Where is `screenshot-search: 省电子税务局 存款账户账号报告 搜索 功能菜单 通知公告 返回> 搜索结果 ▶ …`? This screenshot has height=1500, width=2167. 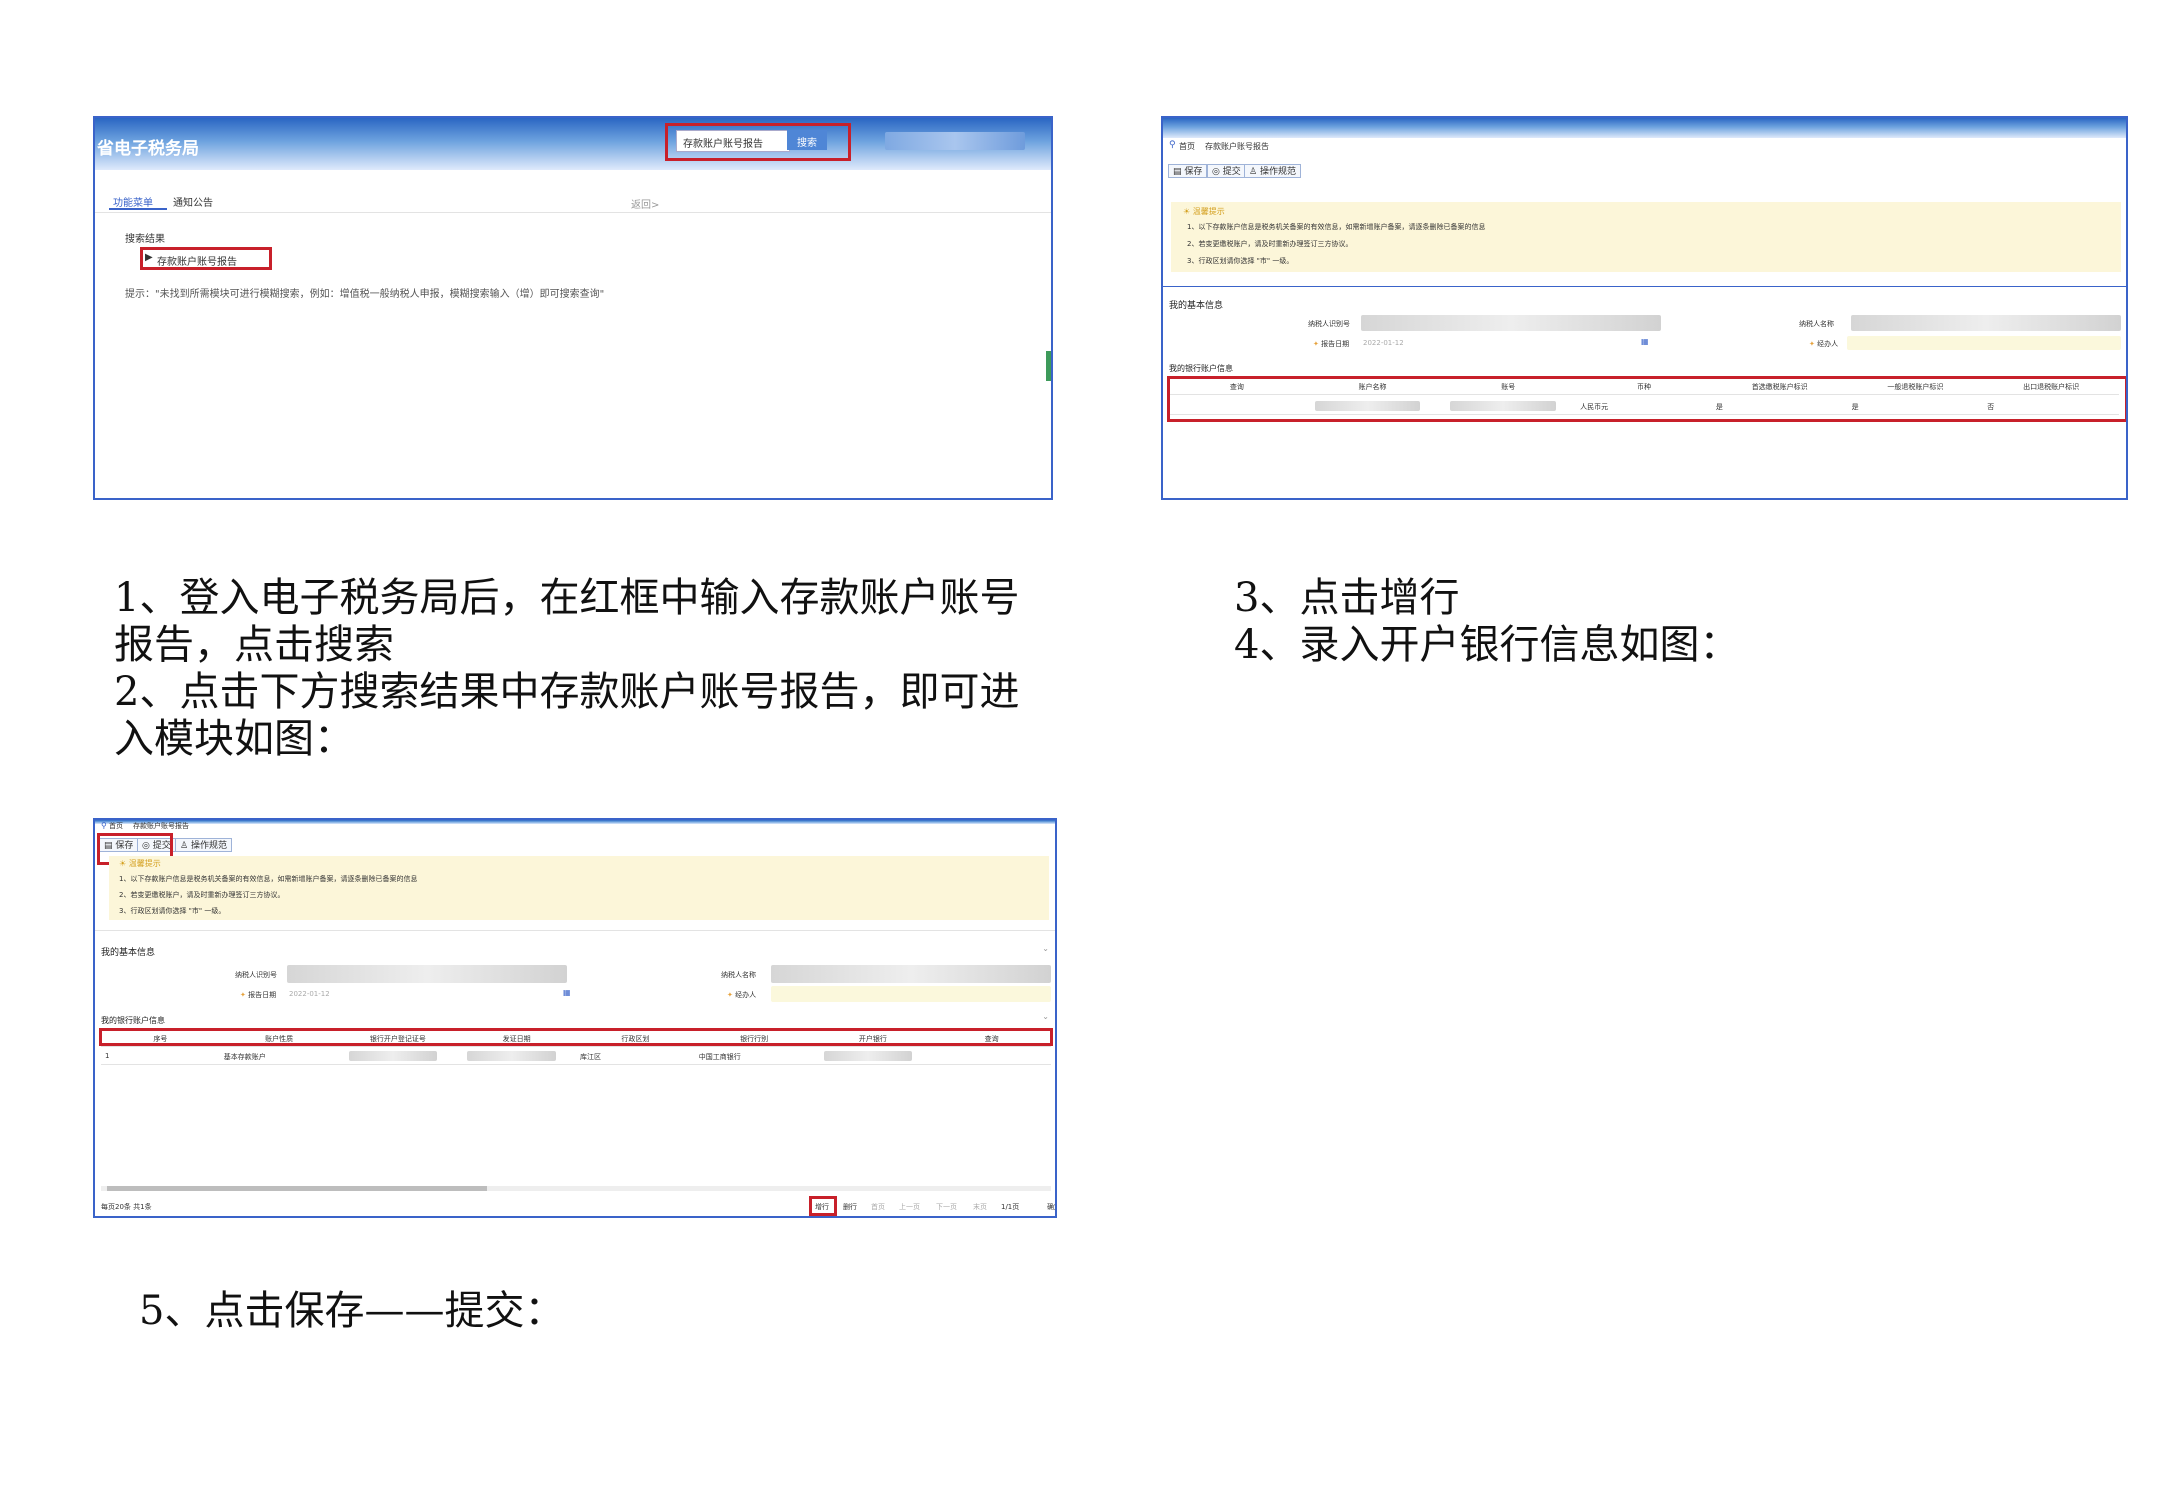
screenshot-search: 省电子税务局 存款账户账号报告 搜索 功能菜单 通知公告 返回> 搜索结果 ▶ … is located at coordinates (573, 308).